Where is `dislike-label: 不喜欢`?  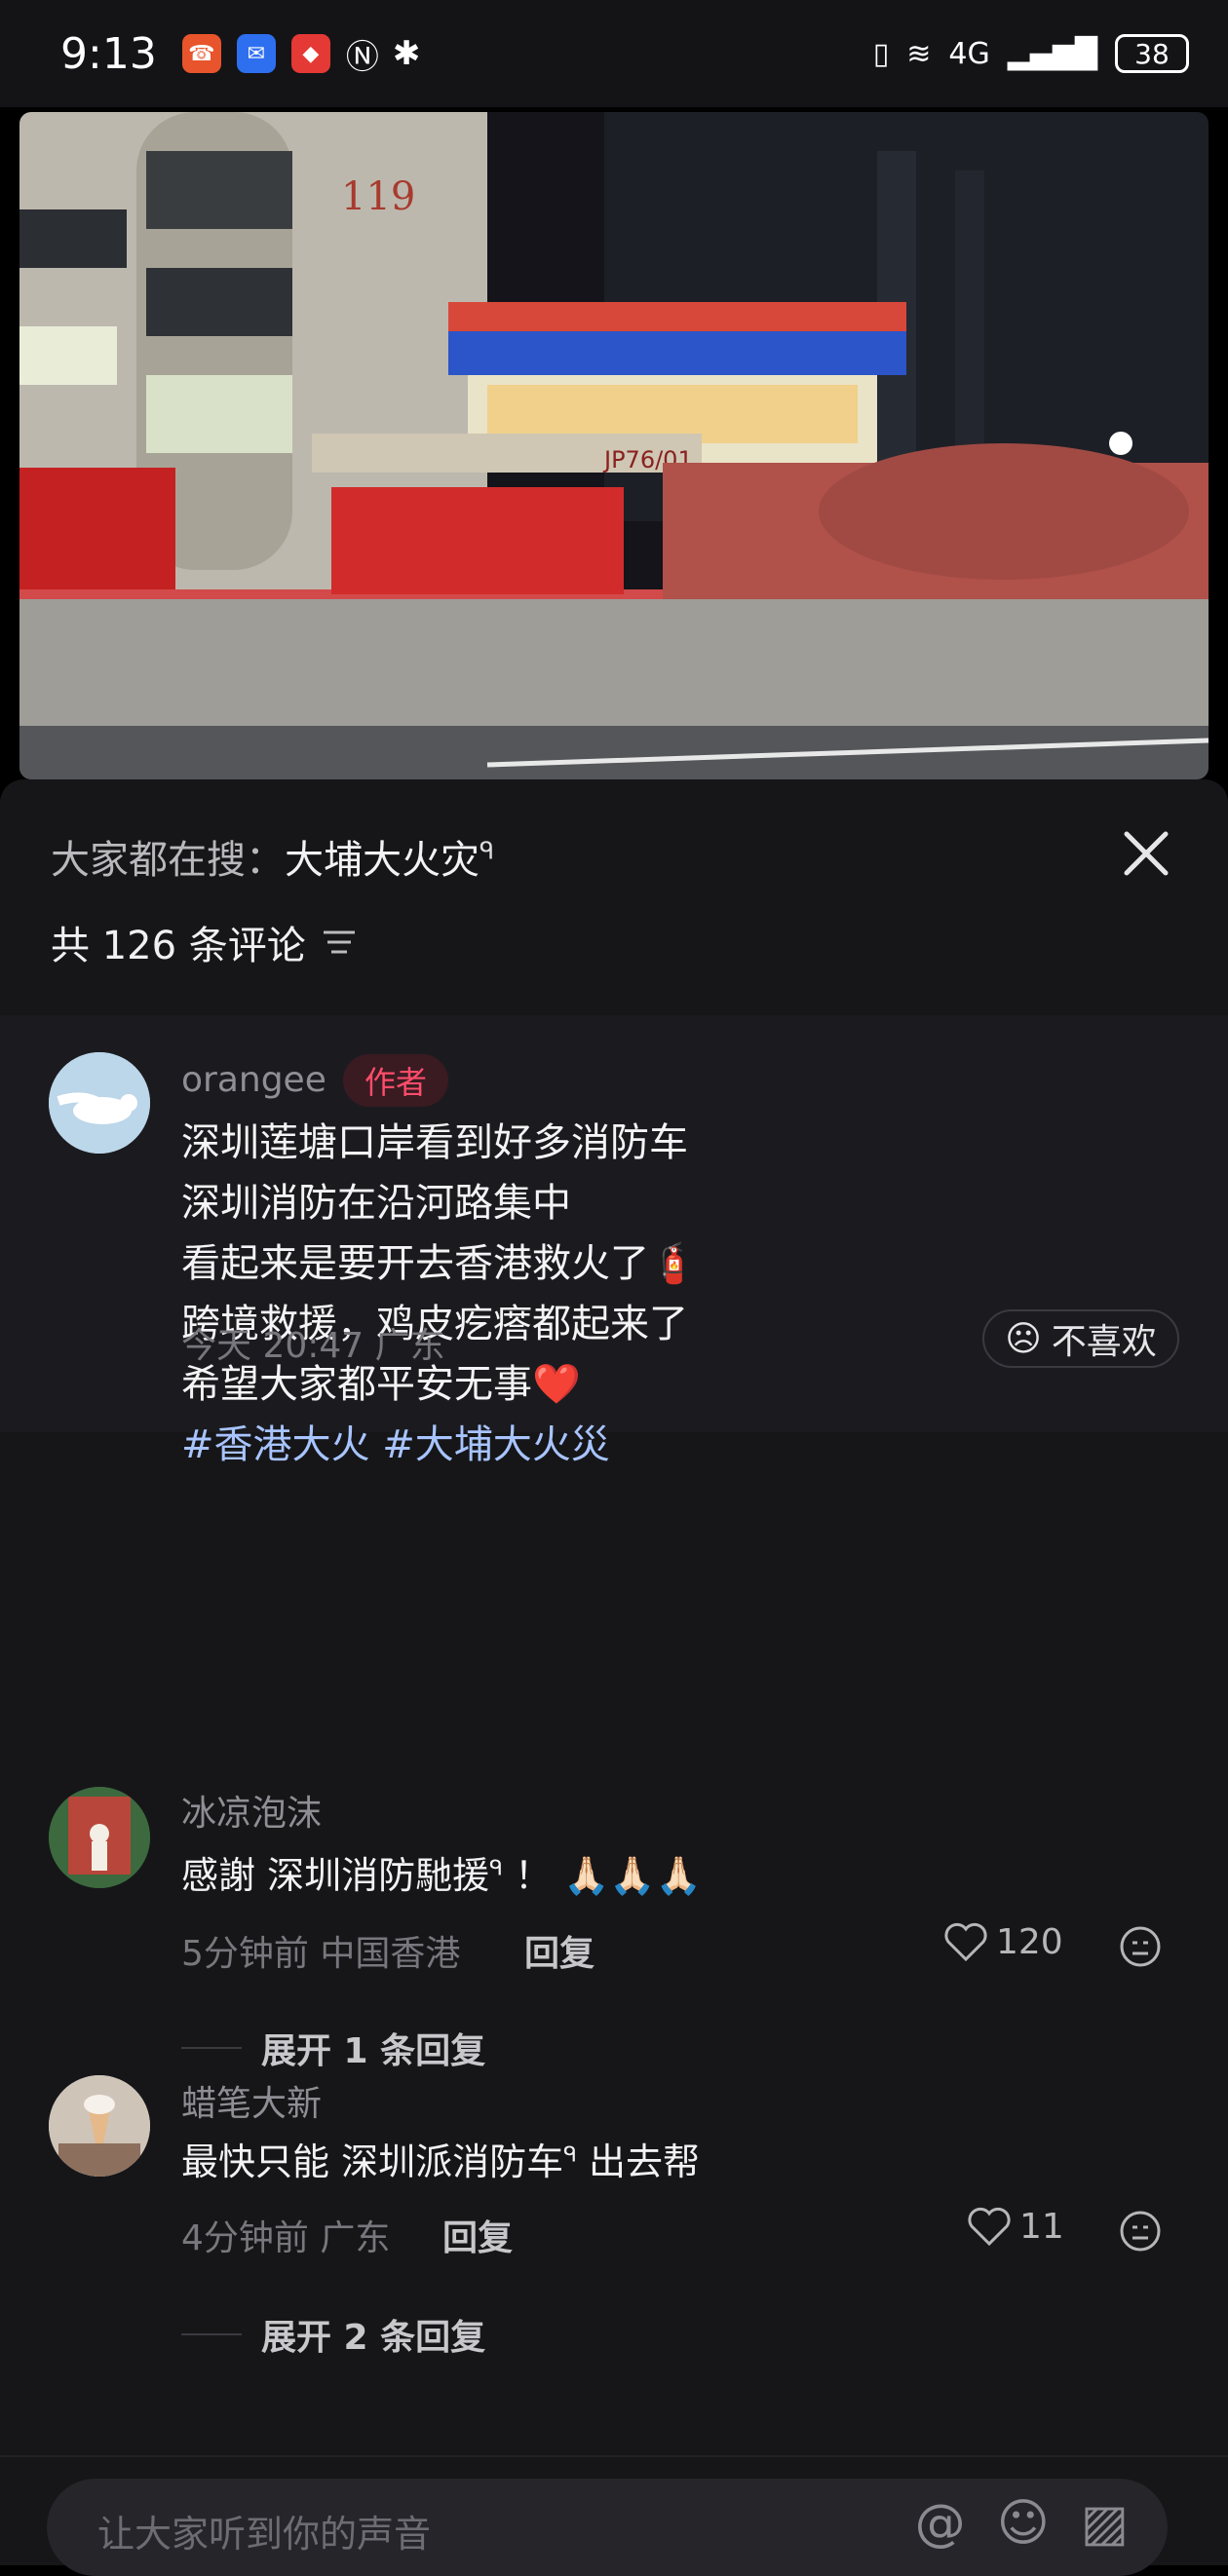 dislike-label: 不喜欢 is located at coordinates (1104, 1342).